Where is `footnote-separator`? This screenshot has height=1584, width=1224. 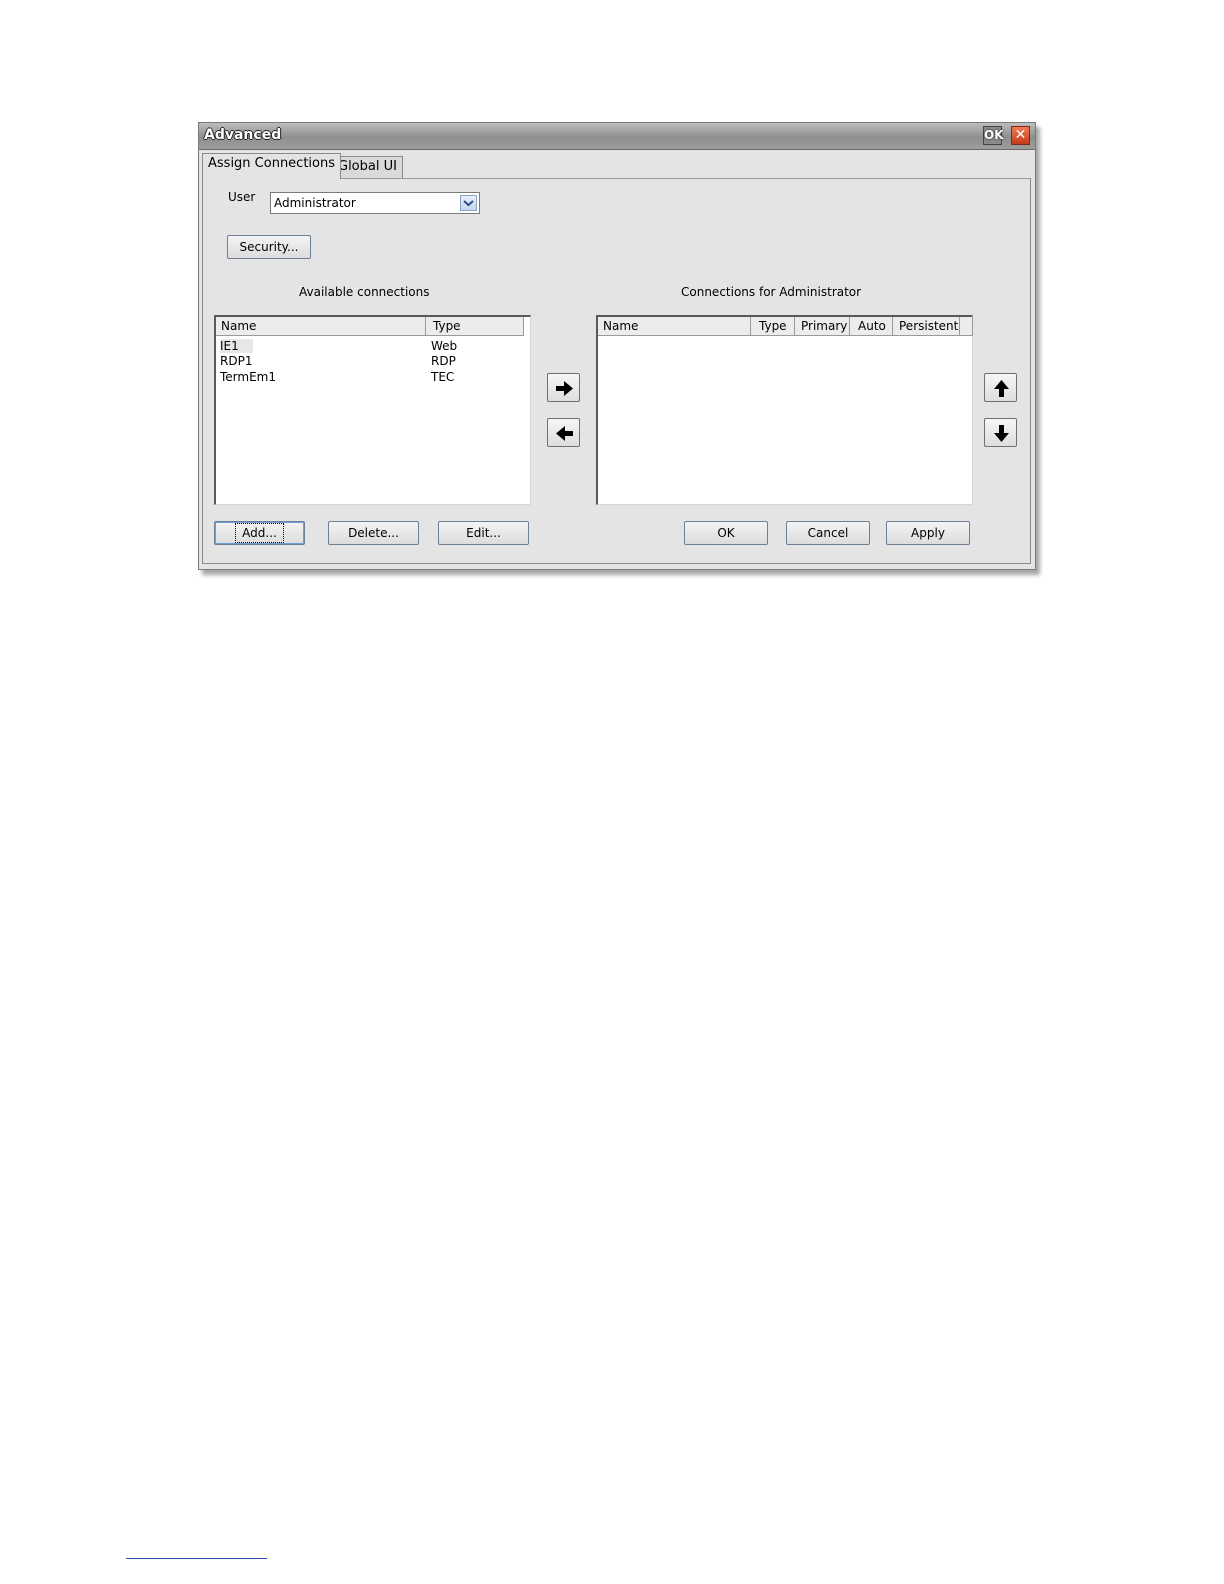 footnote-separator is located at coordinates (196, 1558).